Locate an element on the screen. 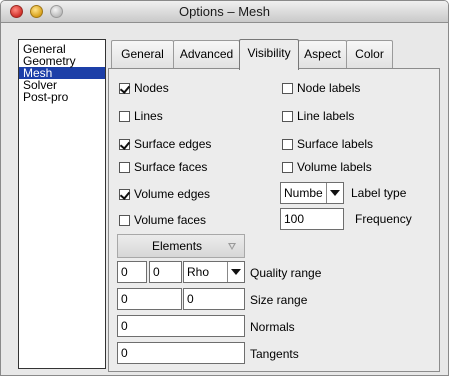  frequency-input: 100 is located at coordinates (312, 219).